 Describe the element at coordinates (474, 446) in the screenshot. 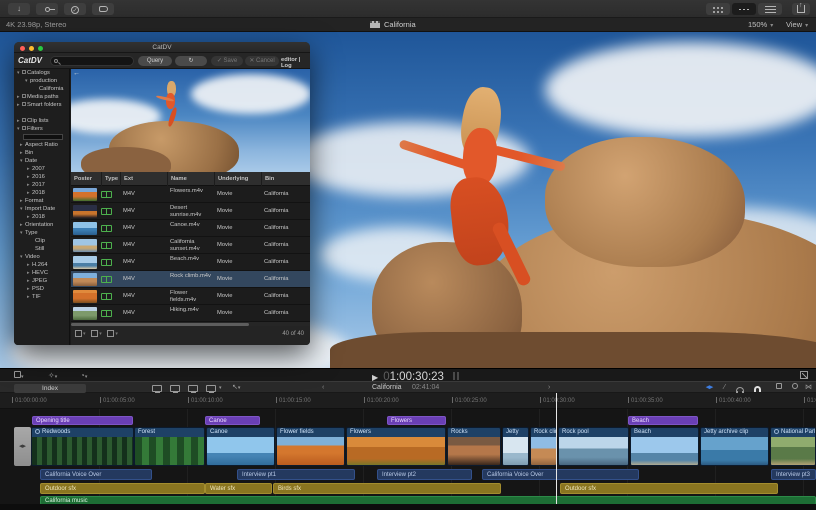

I see `video-clip: Rocks` at that location.